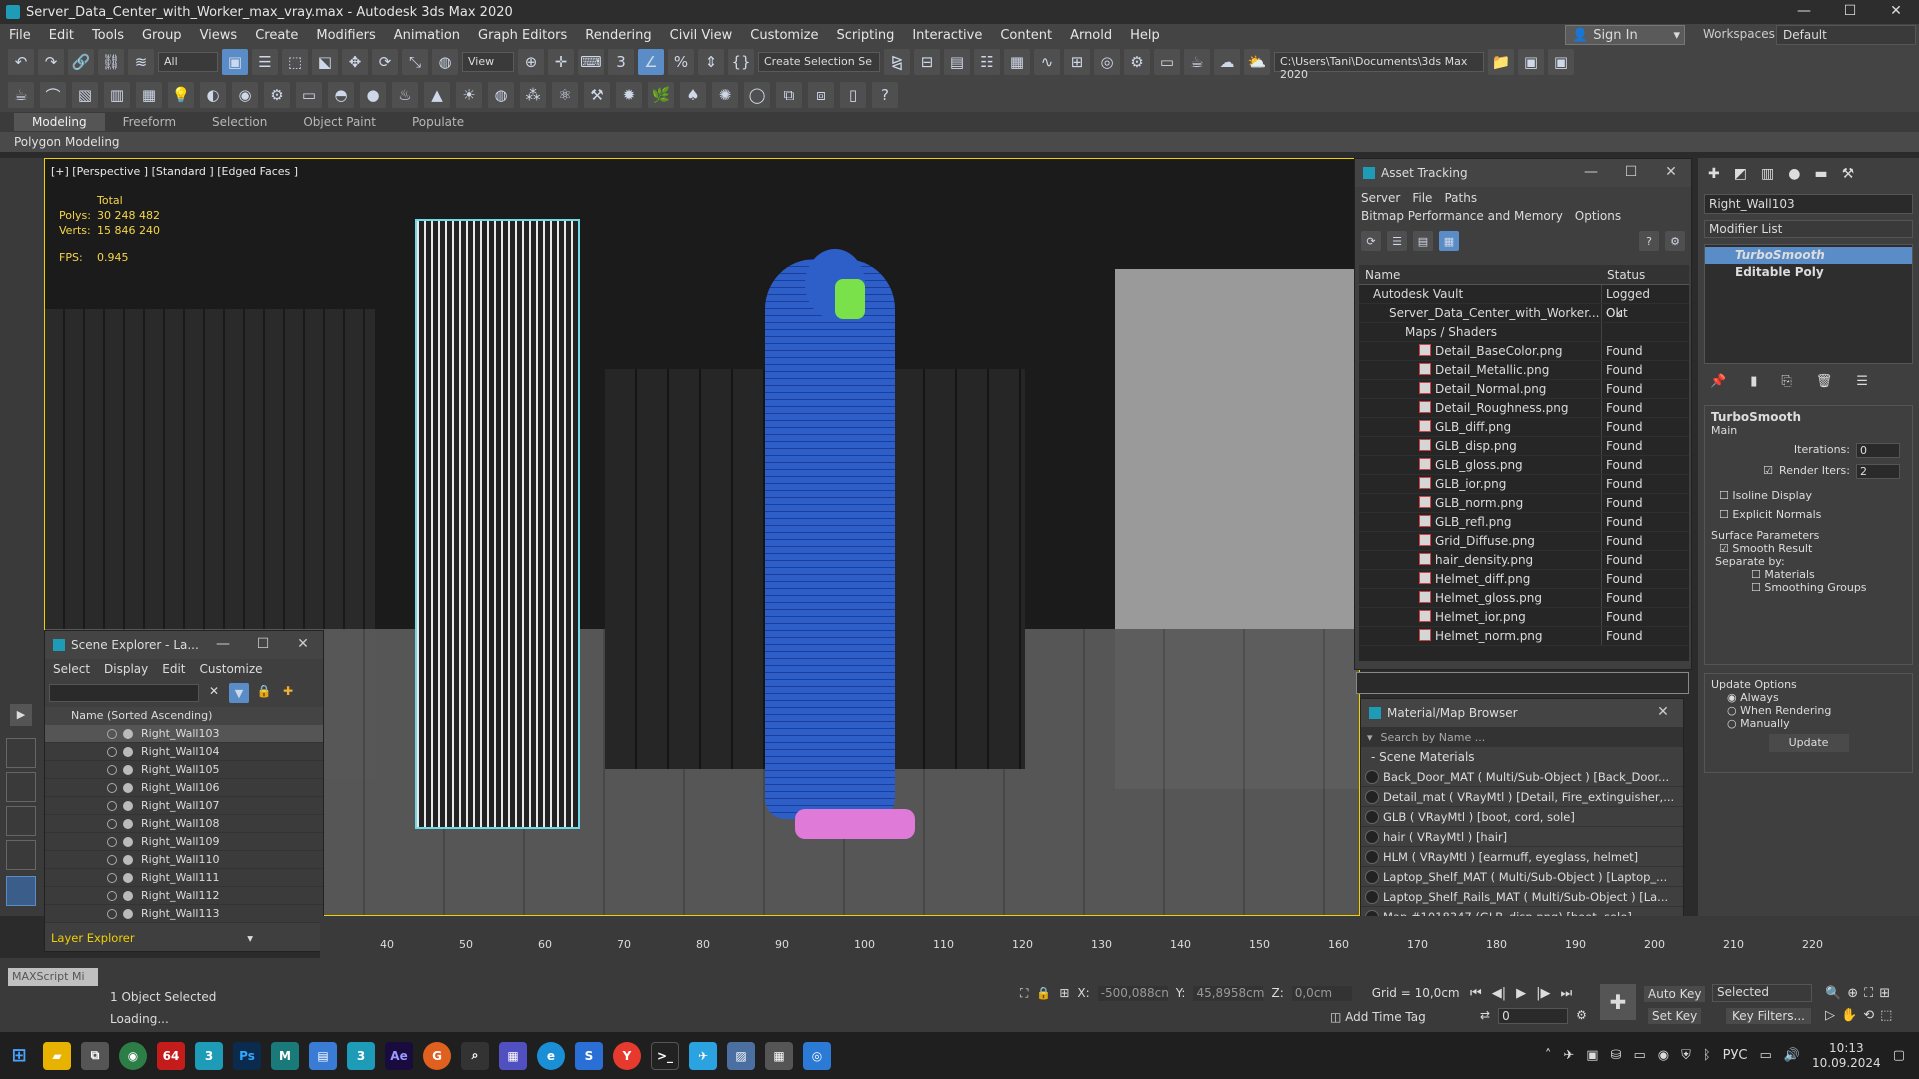 The width and height of the screenshot is (1919, 1079). What do you see at coordinates (184, 896) in the screenshot?
I see `scene-object-row: Right_Wall112` at bounding box center [184, 896].